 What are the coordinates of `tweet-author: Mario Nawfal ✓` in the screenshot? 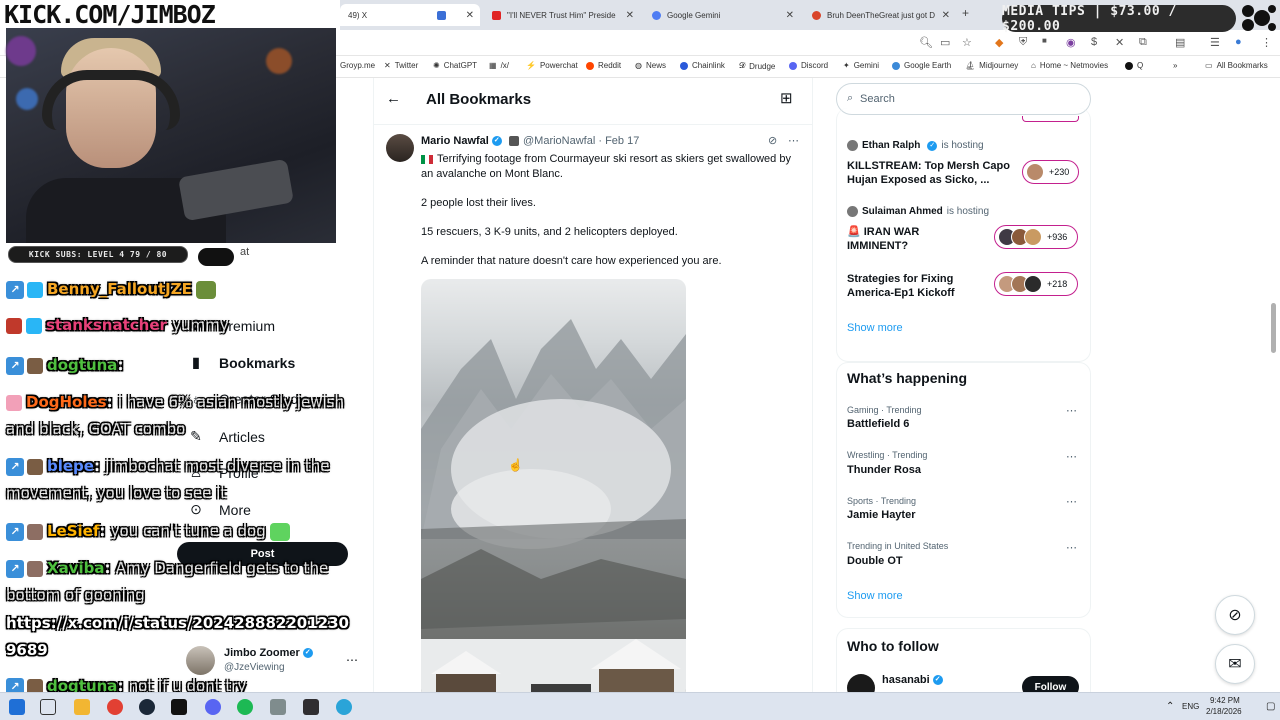 It's located at (461, 141).